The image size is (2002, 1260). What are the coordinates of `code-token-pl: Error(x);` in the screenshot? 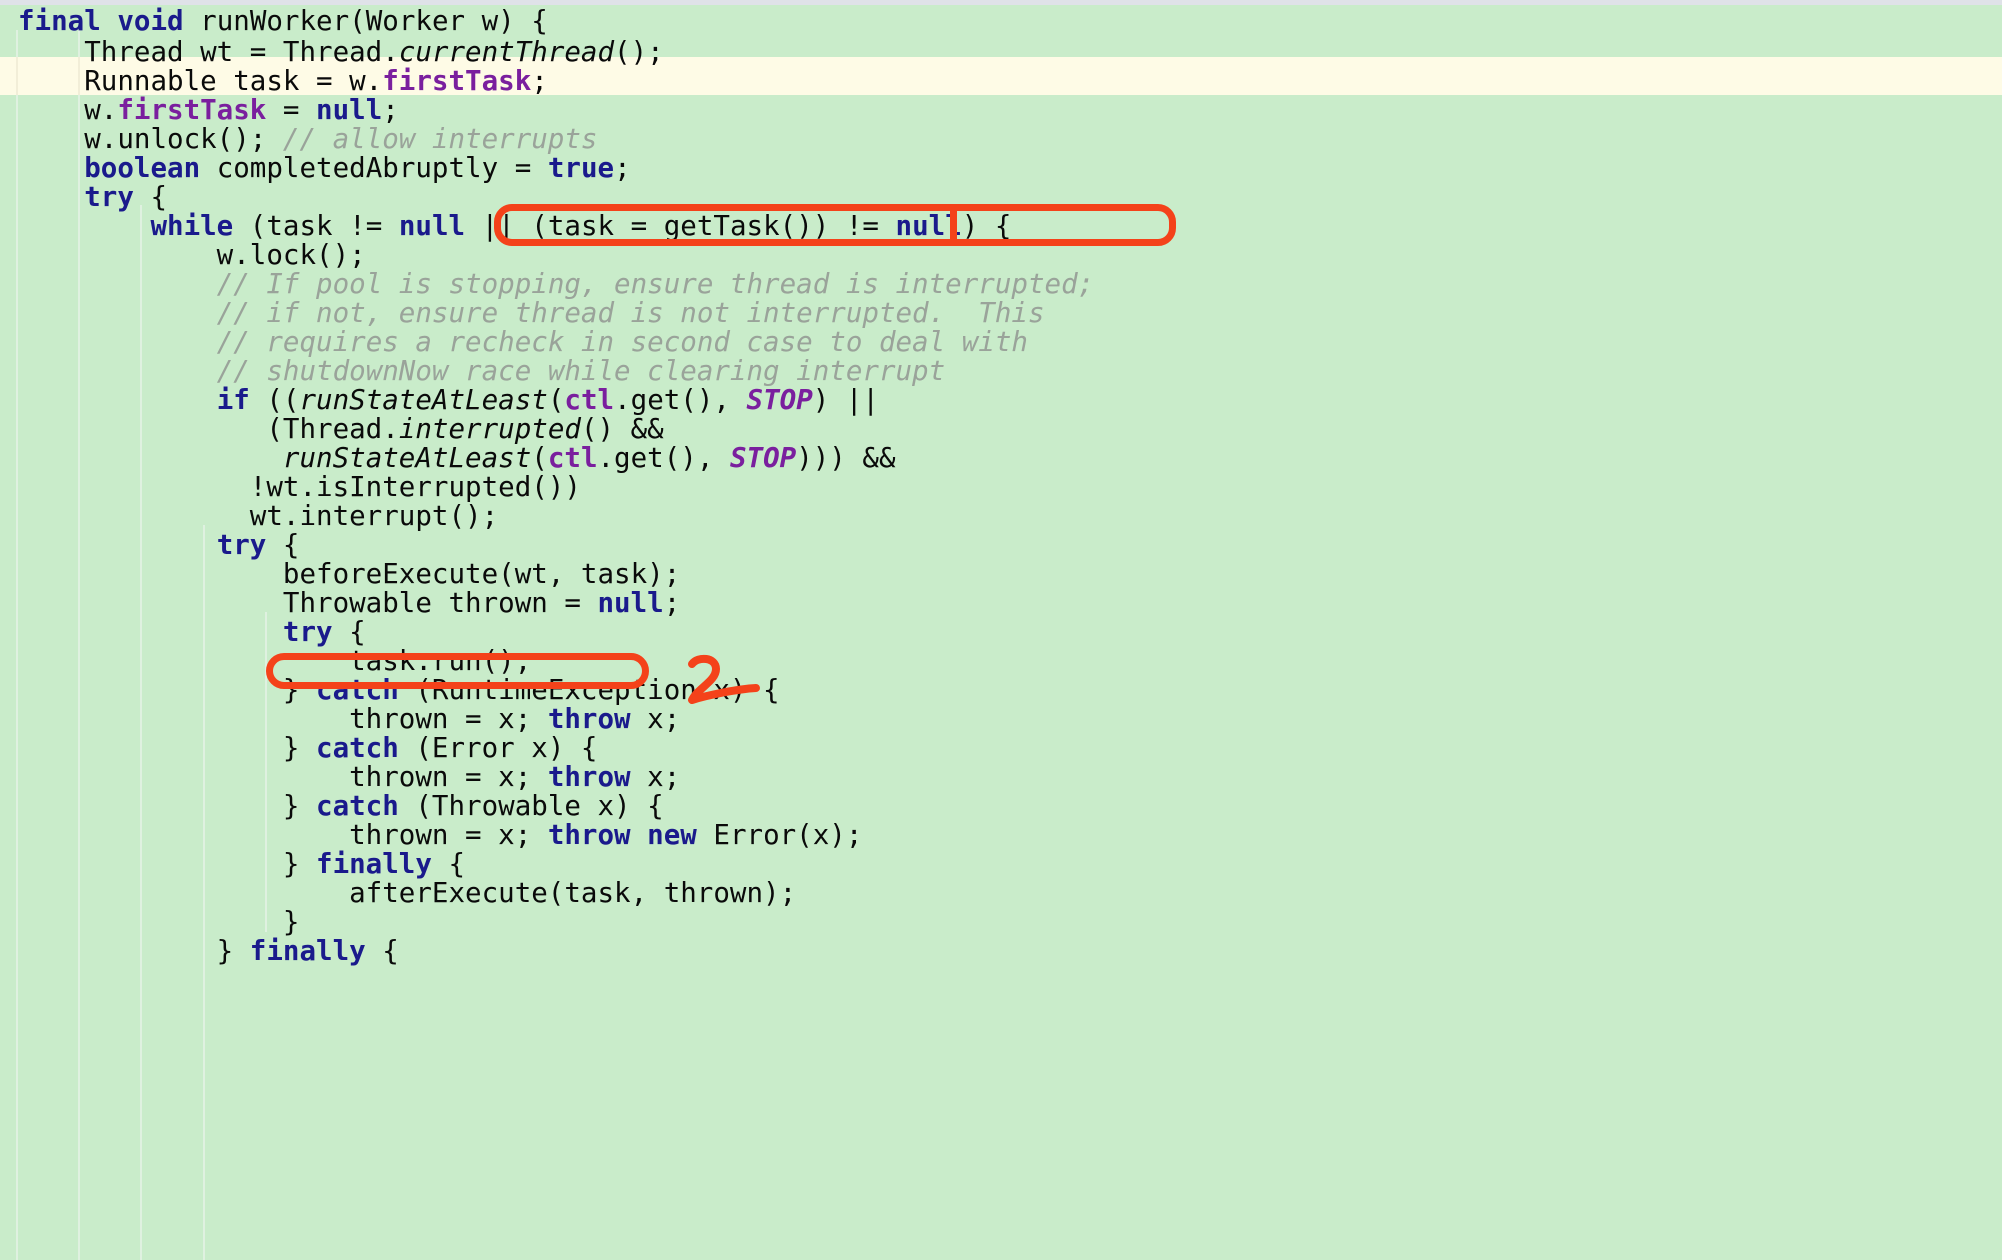 It's located at (779, 835).